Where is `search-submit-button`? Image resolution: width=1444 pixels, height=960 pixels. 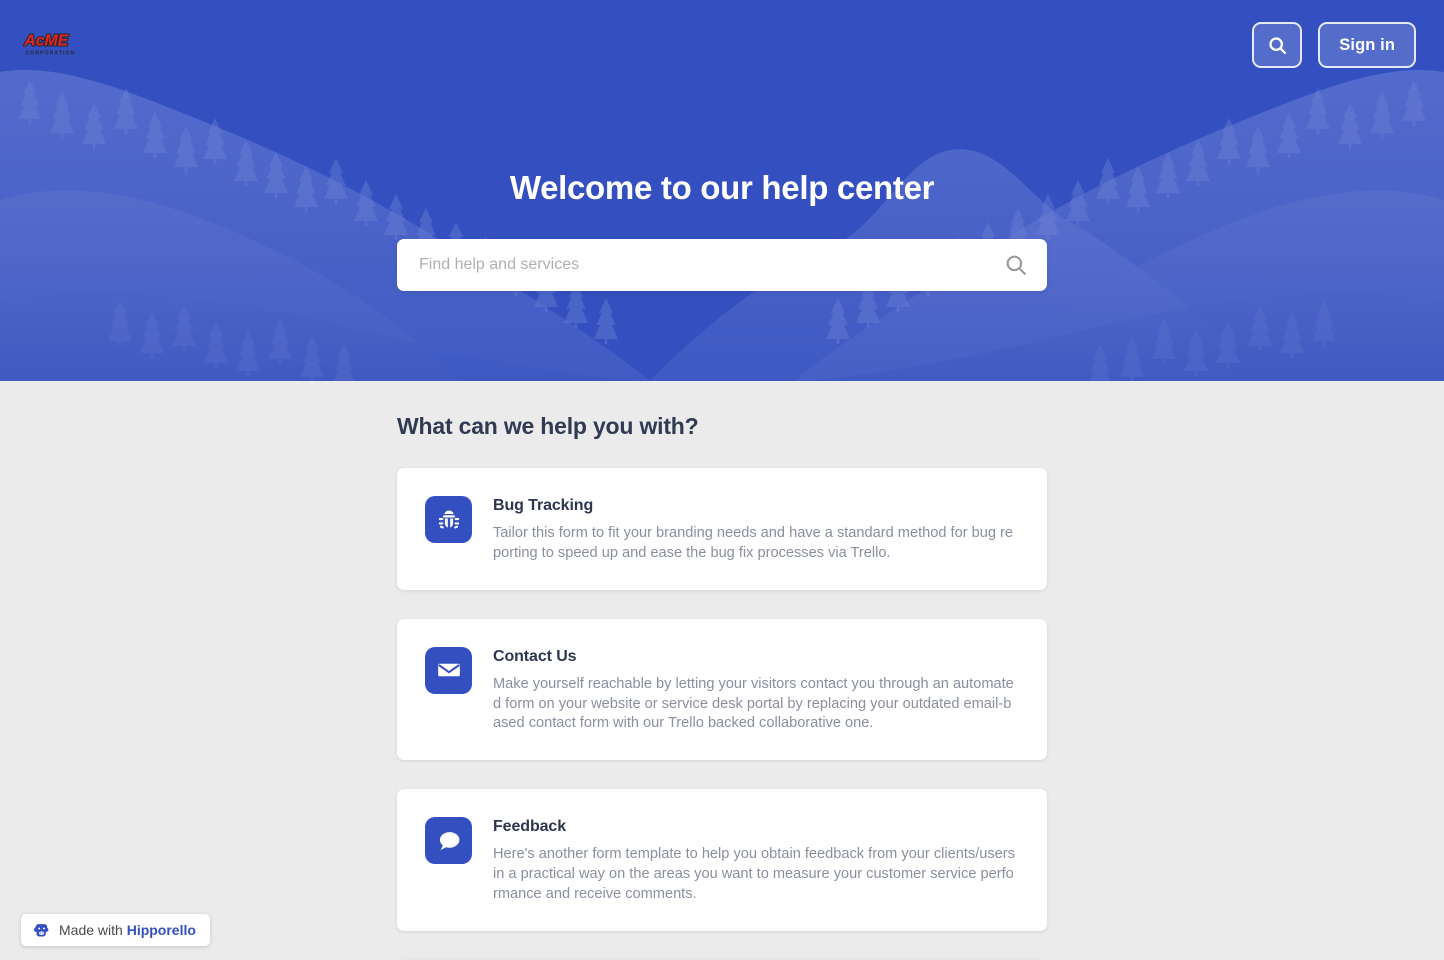
search-submit-button is located at coordinates (1016, 265).